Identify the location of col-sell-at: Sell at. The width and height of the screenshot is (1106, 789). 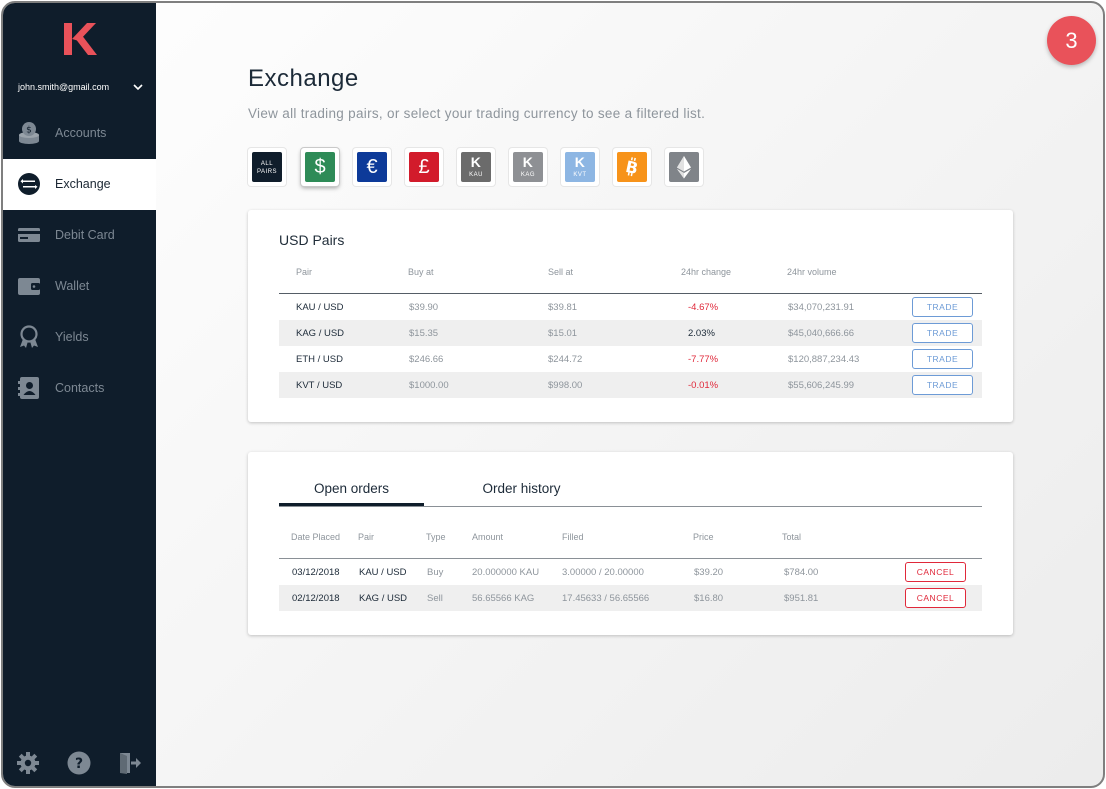
(561, 272).